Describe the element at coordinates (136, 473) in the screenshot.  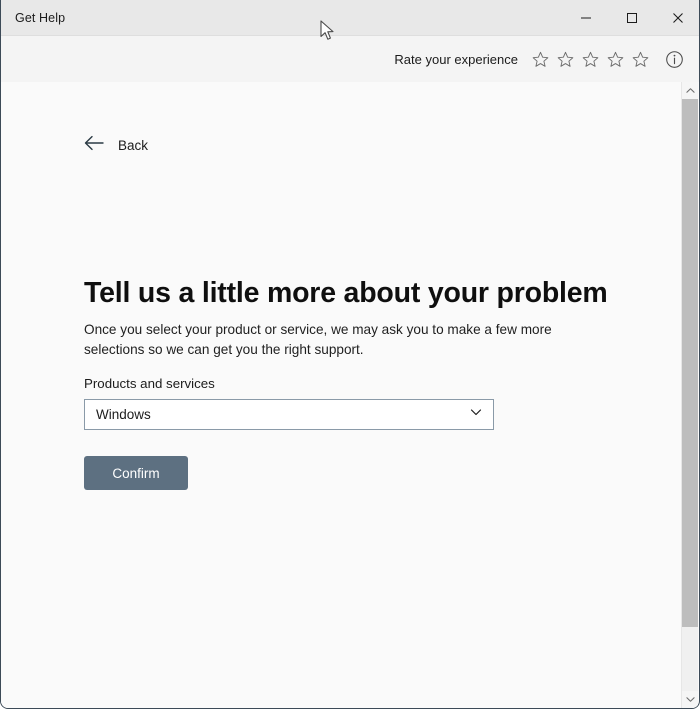
I see `confirm-button: Confirm` at that location.